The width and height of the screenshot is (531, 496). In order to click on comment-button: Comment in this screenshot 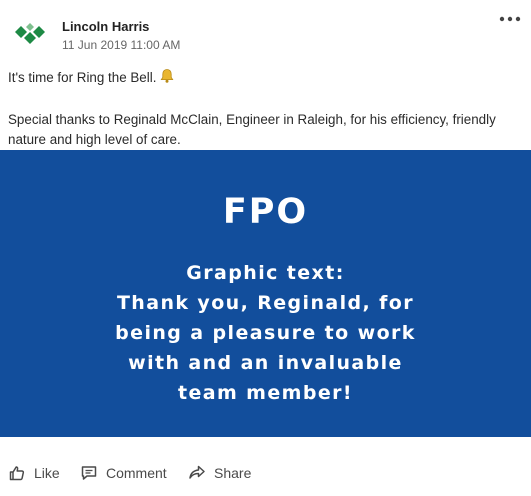, I will do `click(123, 473)`.